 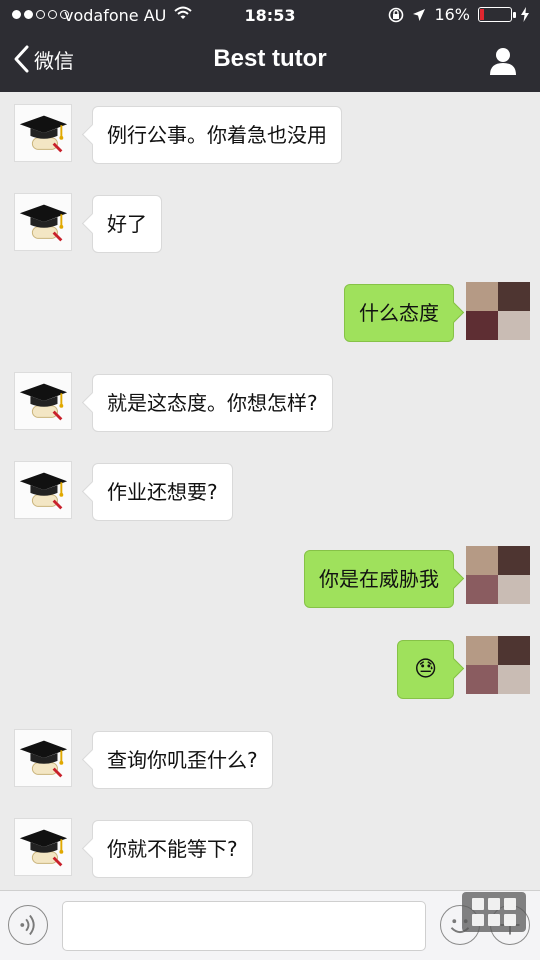 I want to click on incoming-message: 就是这态度。你想怎样?, so click(x=212, y=403).